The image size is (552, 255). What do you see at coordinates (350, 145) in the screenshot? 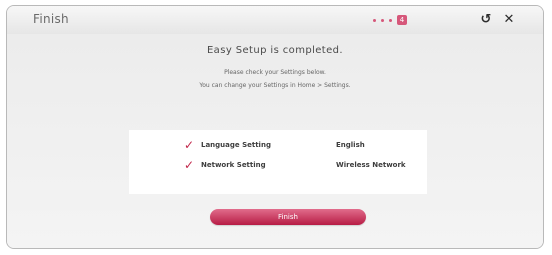
I see `language-setting-value: English` at bounding box center [350, 145].